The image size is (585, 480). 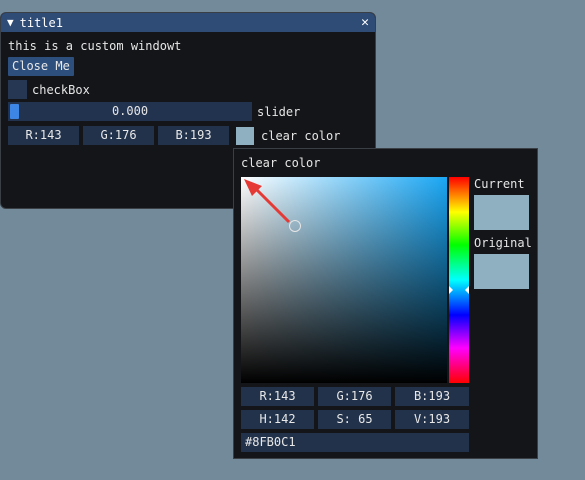 I want to click on window-text: this is a custom windowt, so click(x=95, y=46).